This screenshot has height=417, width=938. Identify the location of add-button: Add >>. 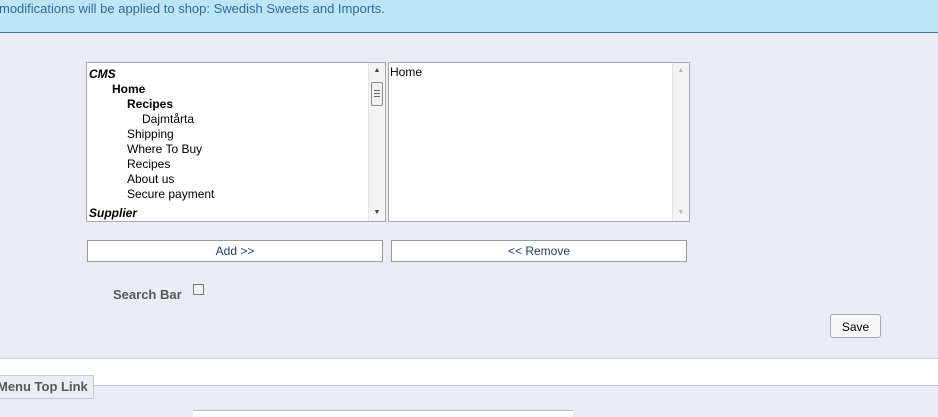
(235, 251).